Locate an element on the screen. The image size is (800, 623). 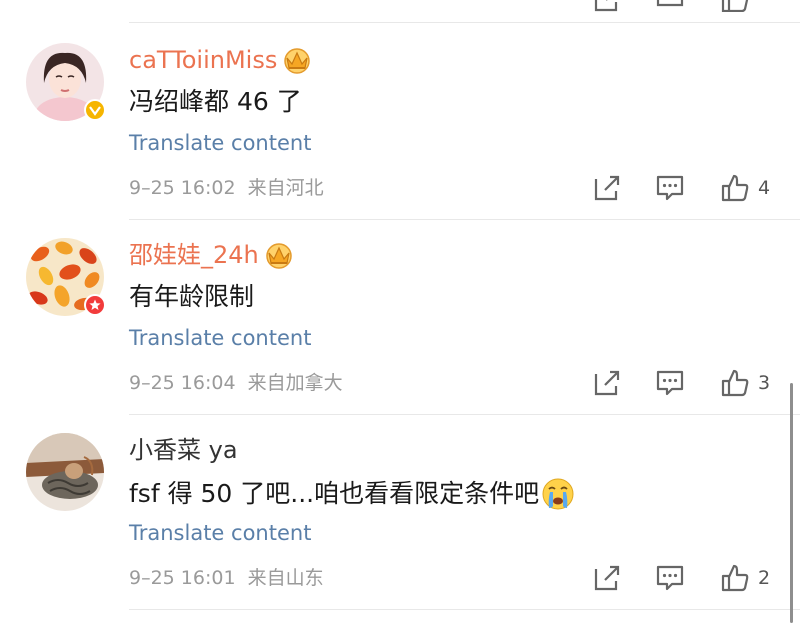
comment-actions: 2 is located at coordinates (400, 578).